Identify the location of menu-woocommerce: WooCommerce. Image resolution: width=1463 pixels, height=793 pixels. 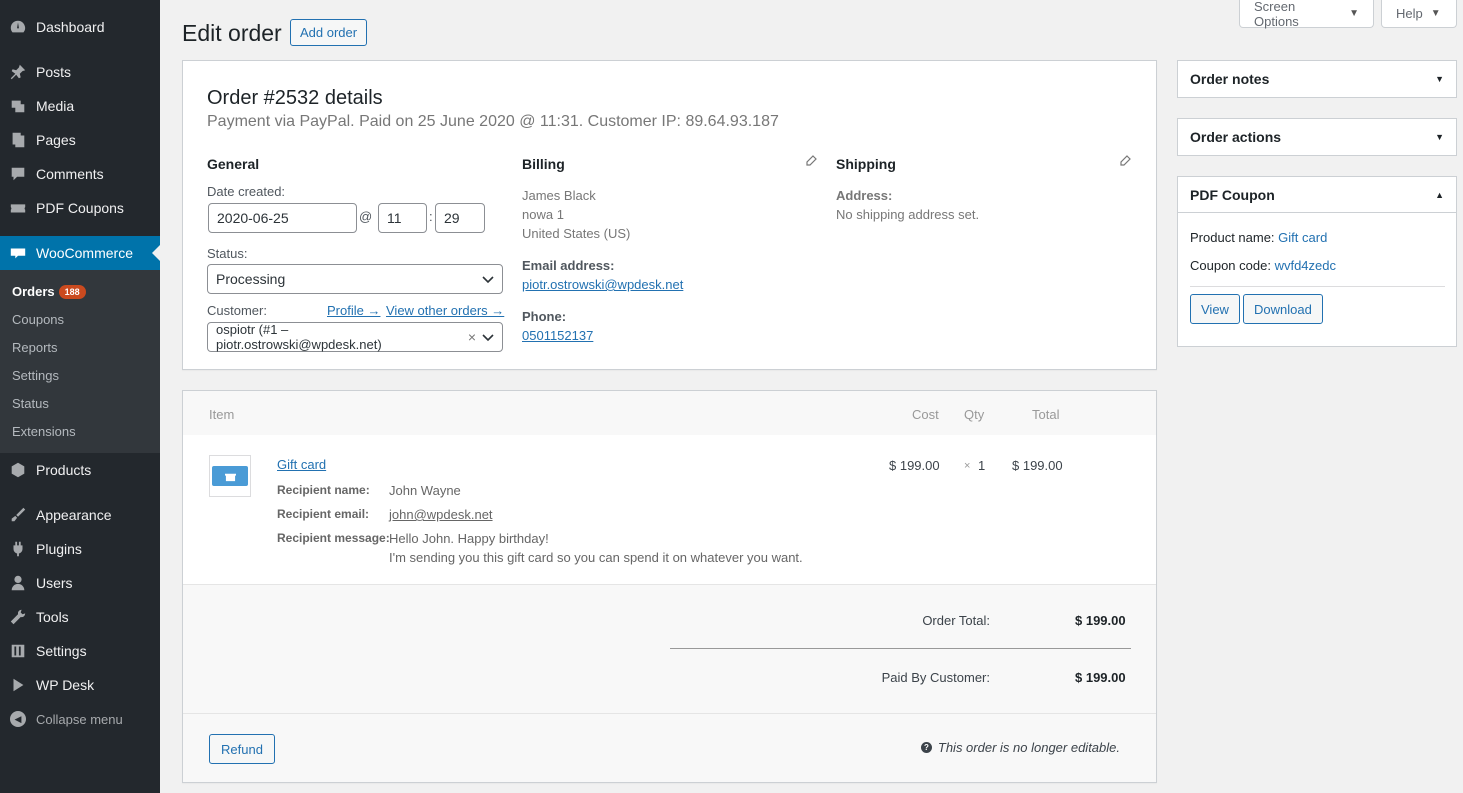
(80, 253).